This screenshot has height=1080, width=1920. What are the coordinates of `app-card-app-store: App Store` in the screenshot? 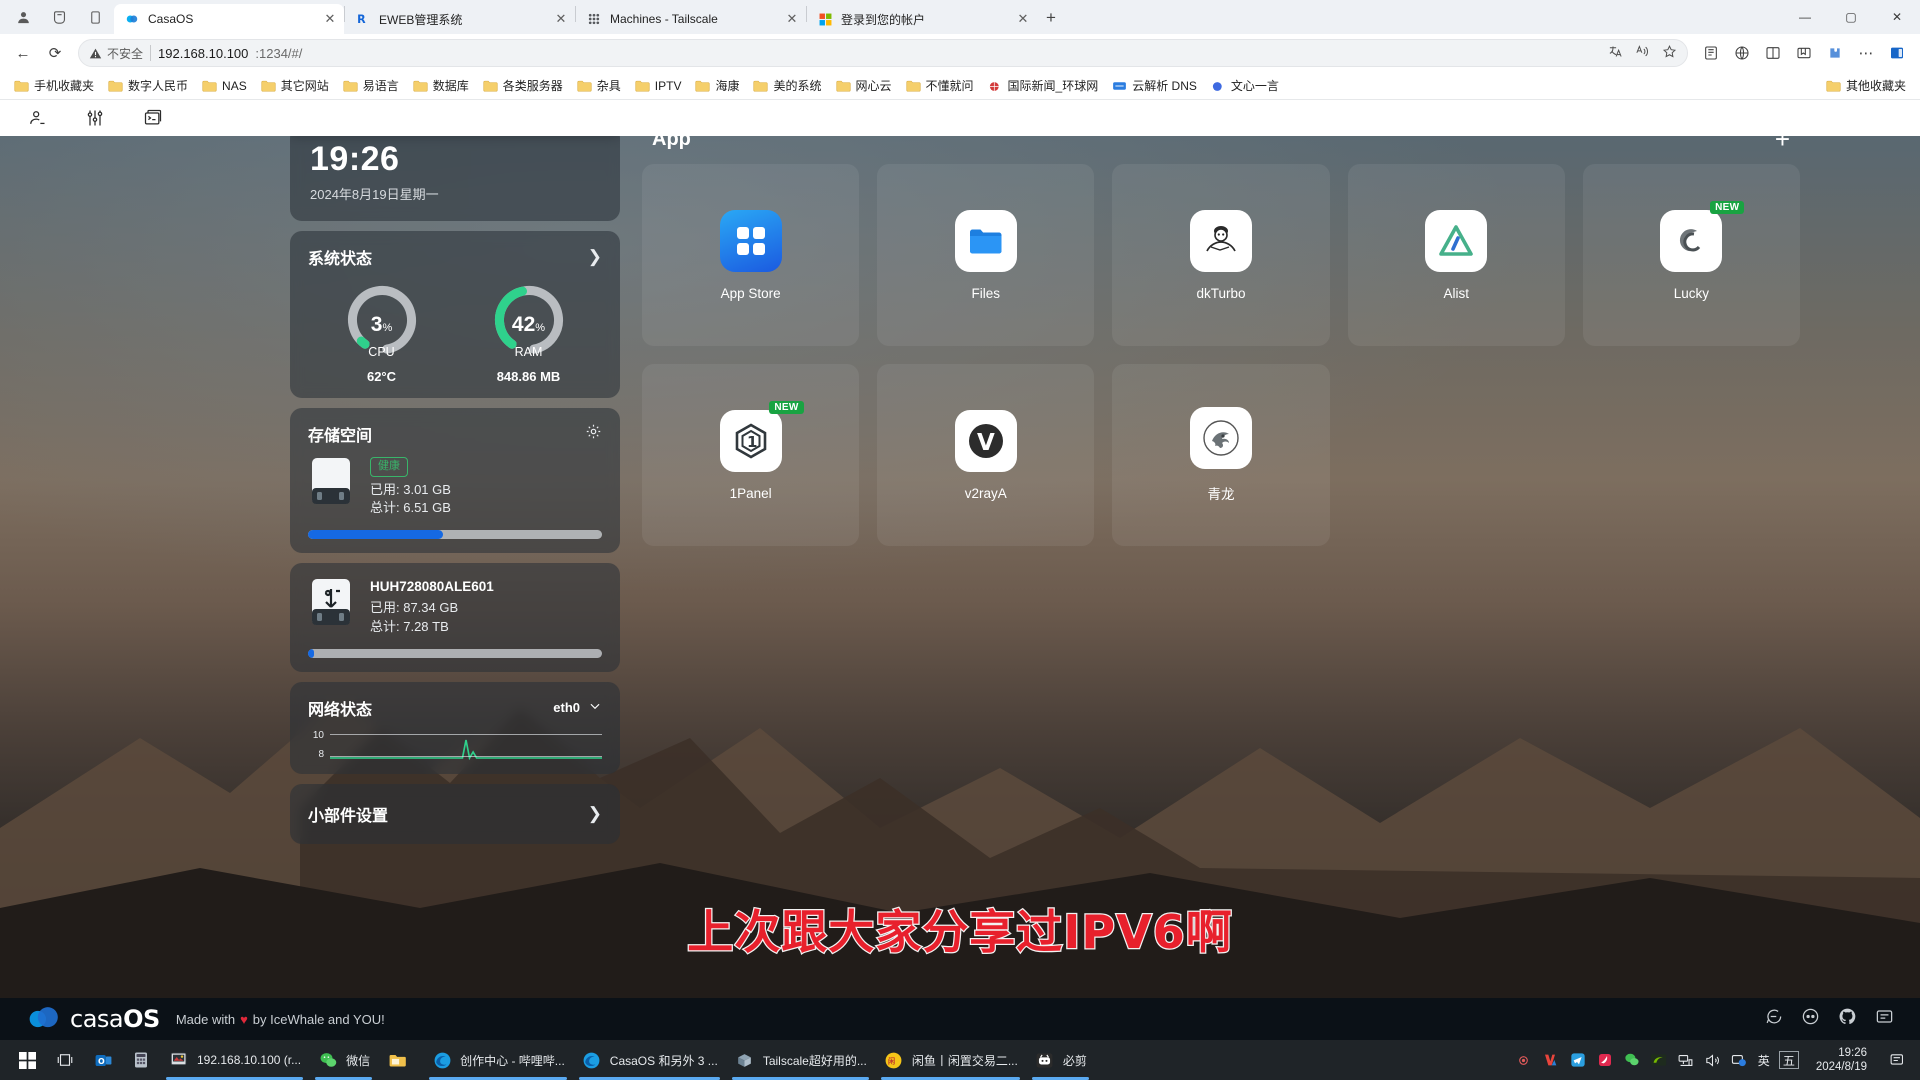 It's located at (751, 255).